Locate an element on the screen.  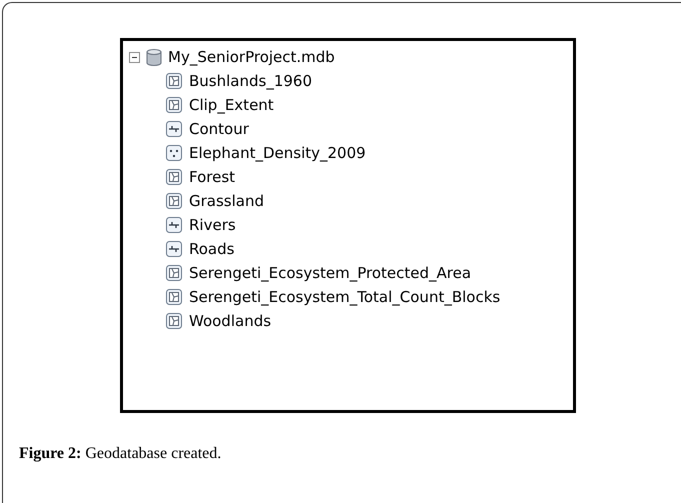
database-icon is located at coordinates (154, 57).